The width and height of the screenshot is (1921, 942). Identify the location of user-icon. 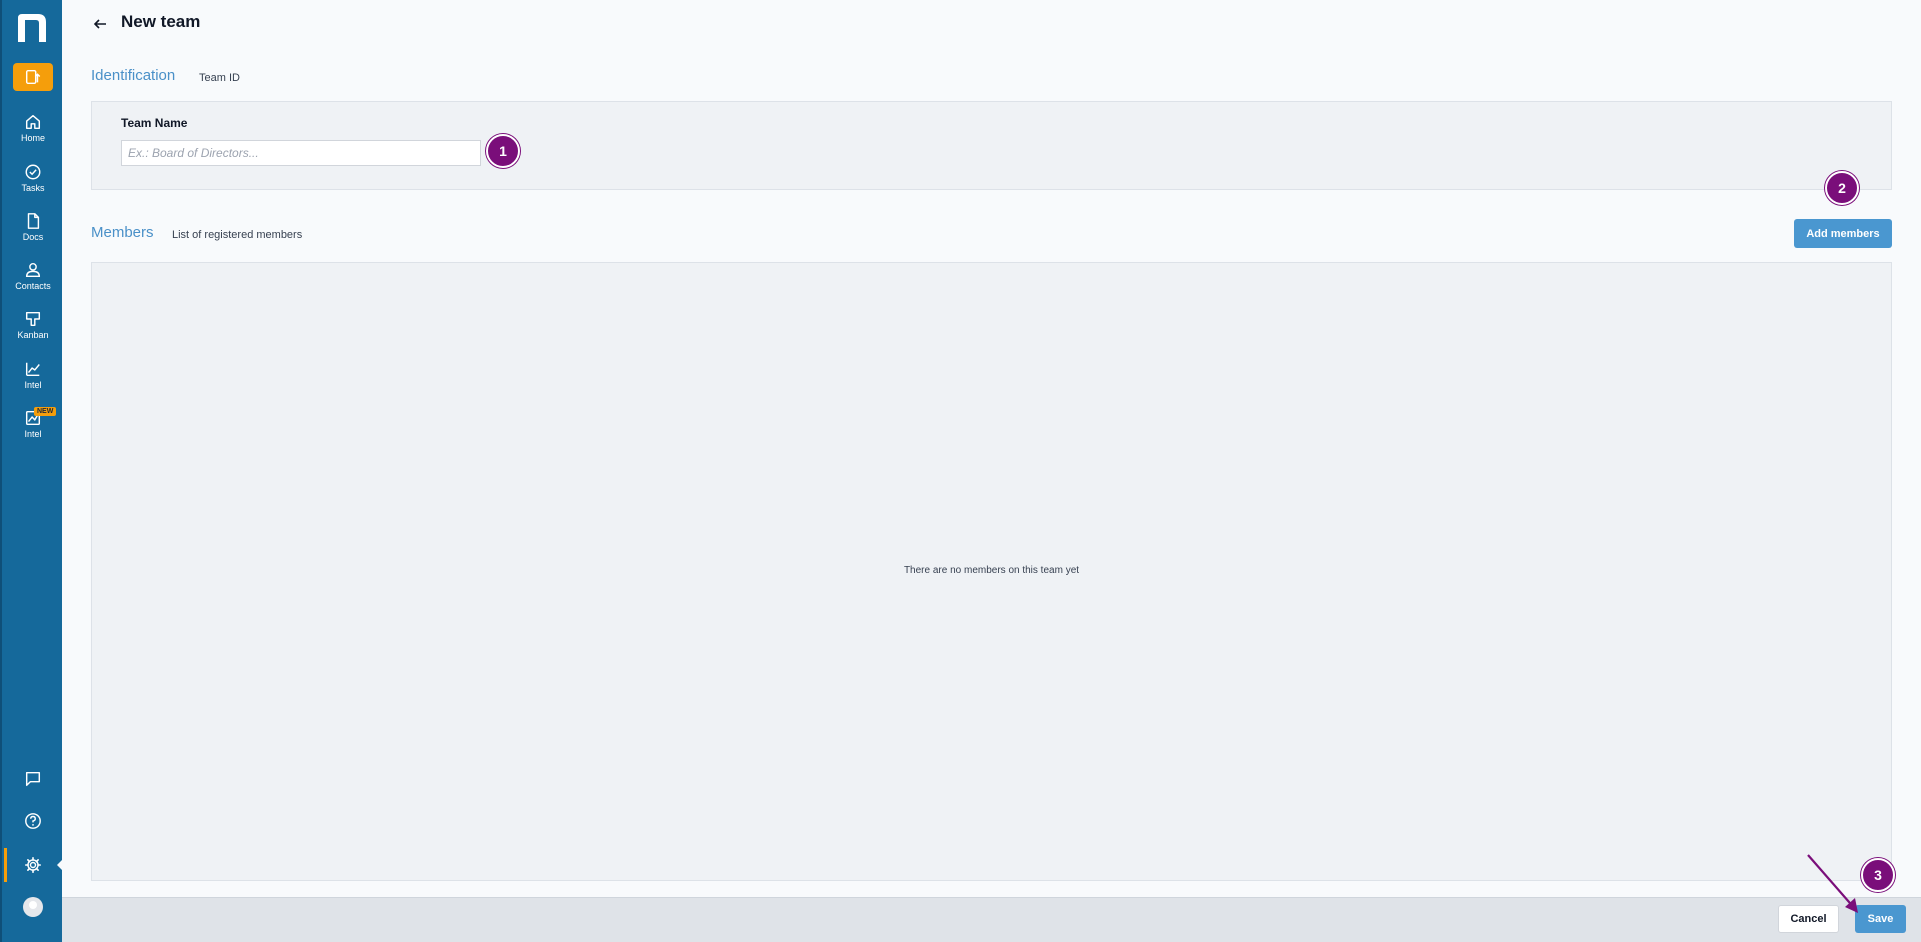
(33, 270).